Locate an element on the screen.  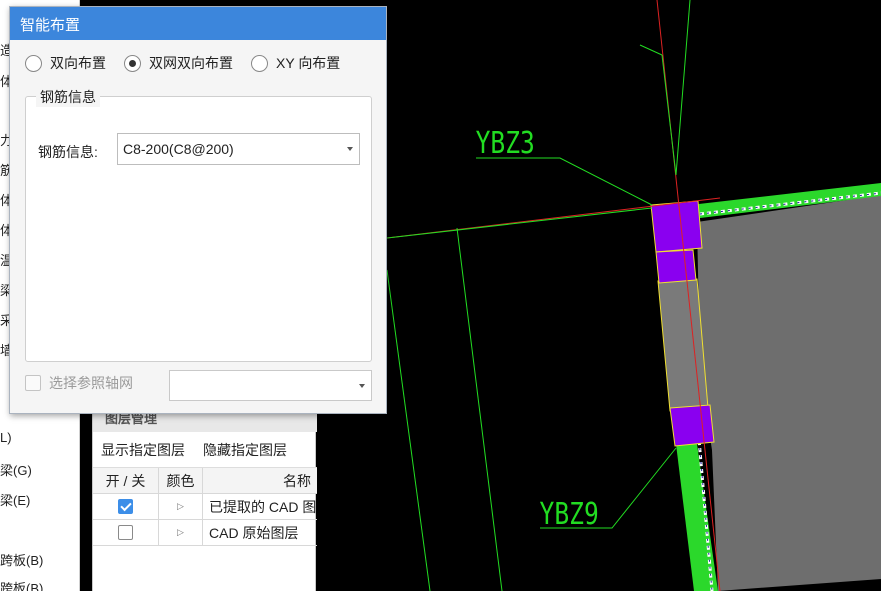
group-title: 钢筋信息 is located at coordinates (68, 97).